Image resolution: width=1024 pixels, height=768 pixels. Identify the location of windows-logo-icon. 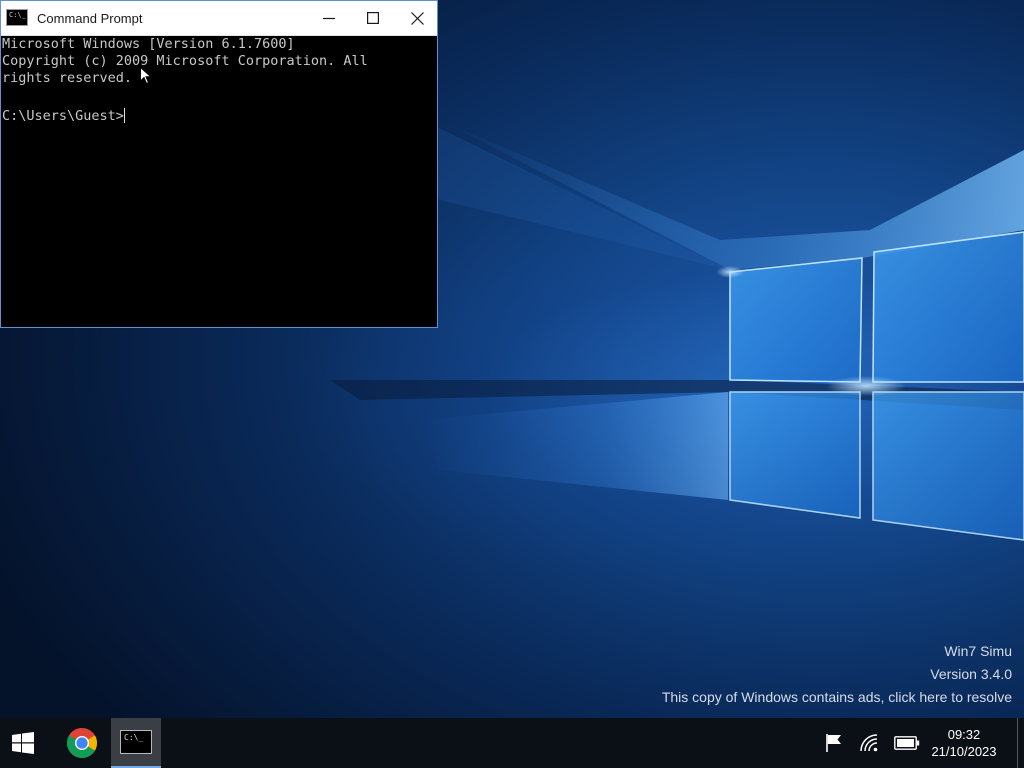
(23, 743).